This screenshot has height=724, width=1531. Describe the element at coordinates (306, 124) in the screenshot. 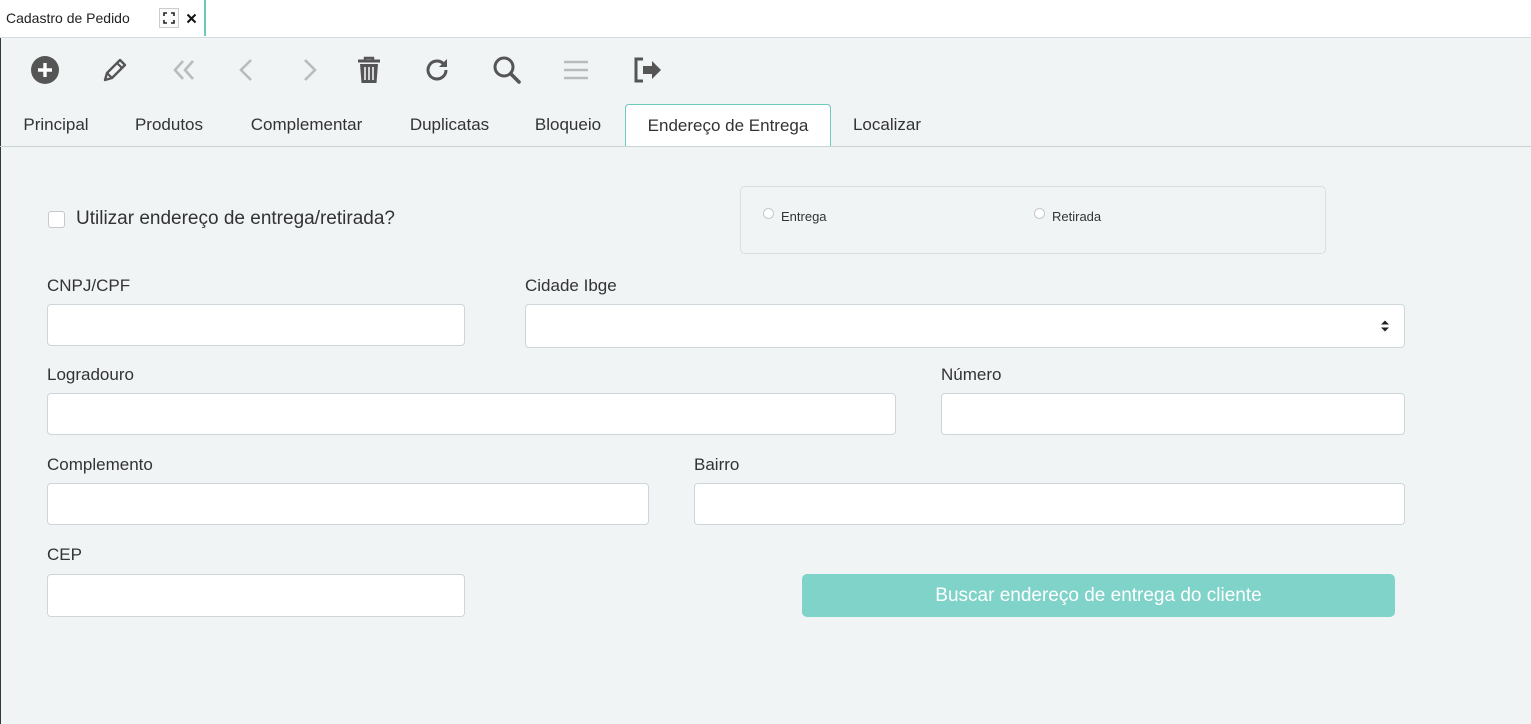

I see `tab-complementar: Complementar` at that location.